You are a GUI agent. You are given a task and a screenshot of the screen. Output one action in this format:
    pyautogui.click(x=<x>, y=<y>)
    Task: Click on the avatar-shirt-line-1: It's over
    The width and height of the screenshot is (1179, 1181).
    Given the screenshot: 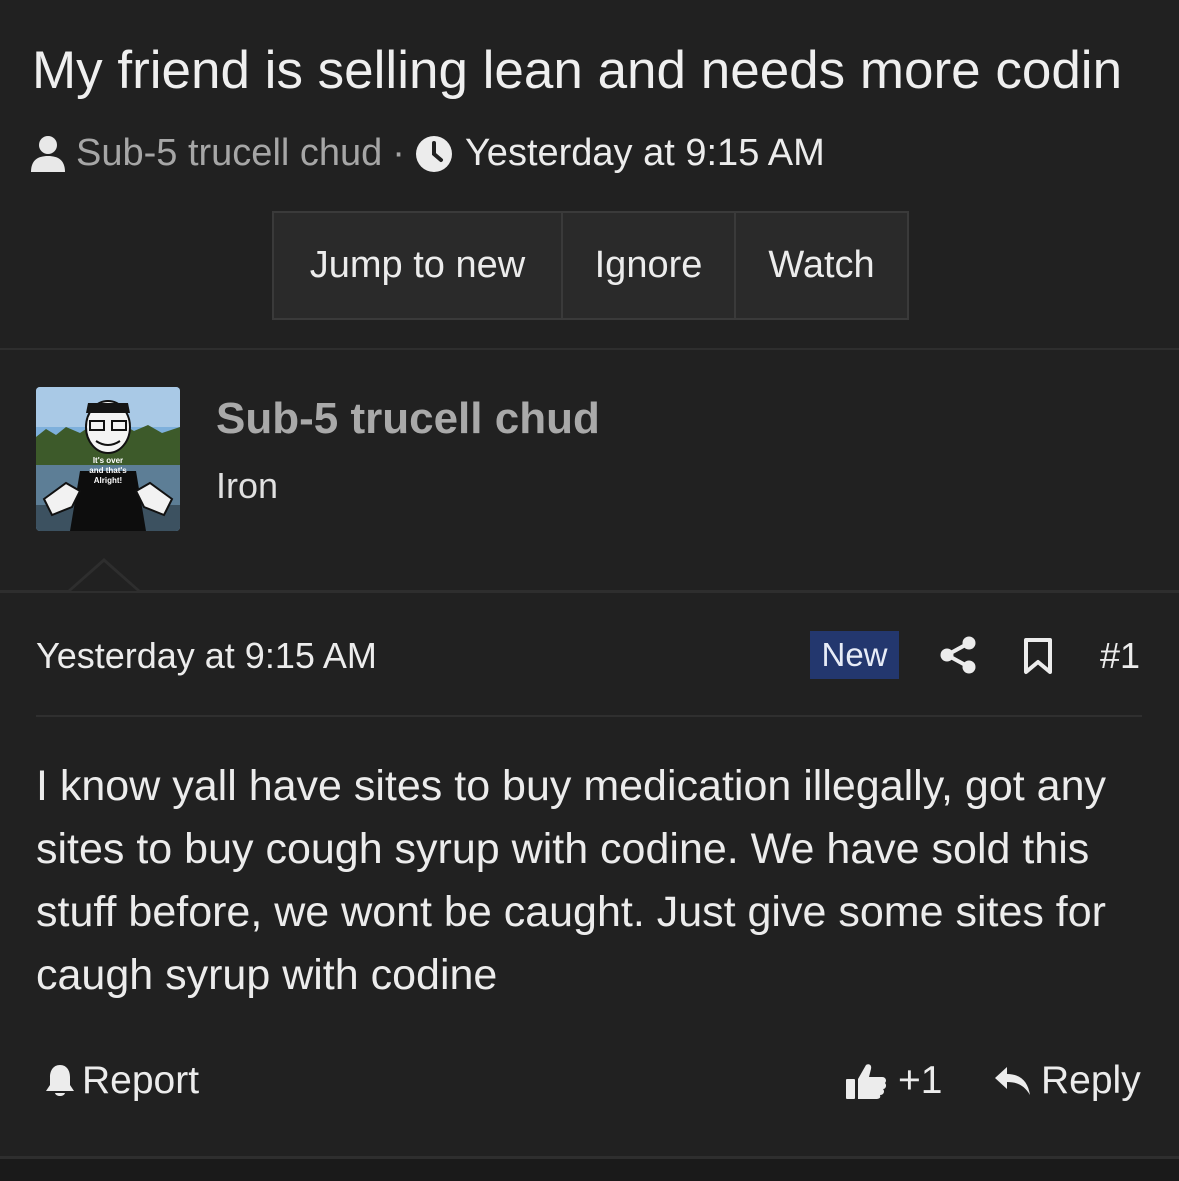 What is the action you would take?
    pyautogui.click(x=108, y=460)
    